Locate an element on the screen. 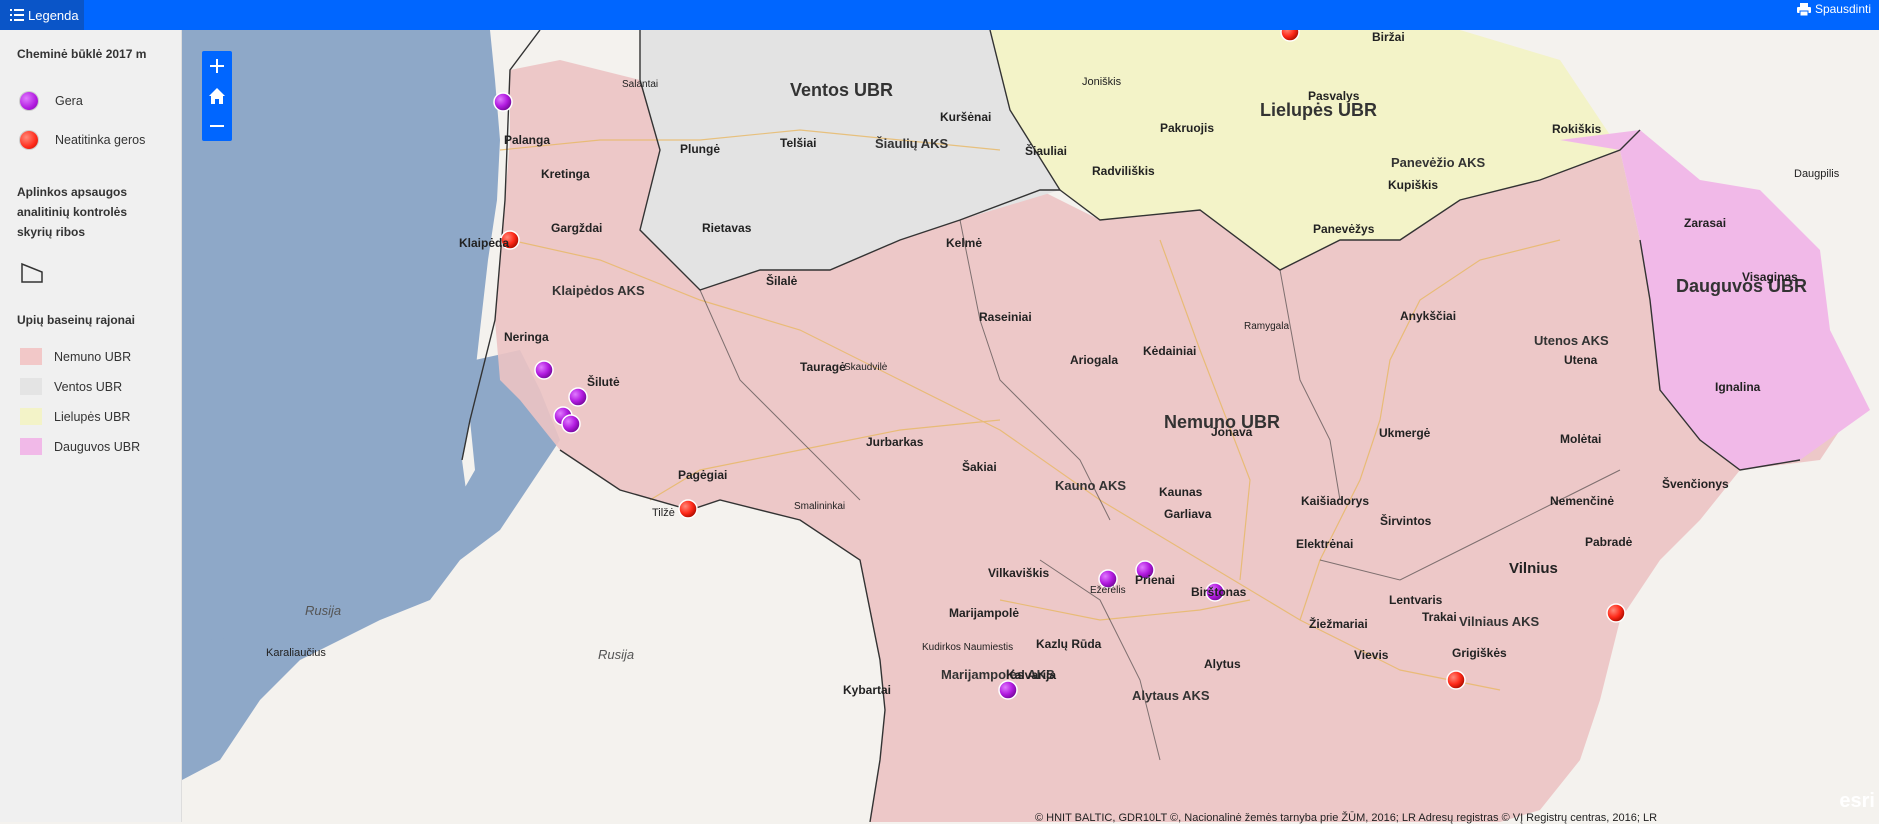 This screenshot has width=1879, height=824. top-toolbar is located at coordinates (939, 15).